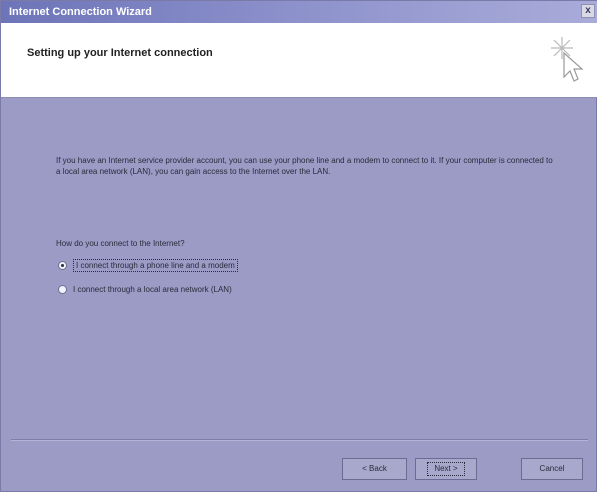 The height and width of the screenshot is (492, 597). Describe the element at coordinates (120, 53) in the screenshot. I see `page-title: Setting up your Internet connection` at that location.